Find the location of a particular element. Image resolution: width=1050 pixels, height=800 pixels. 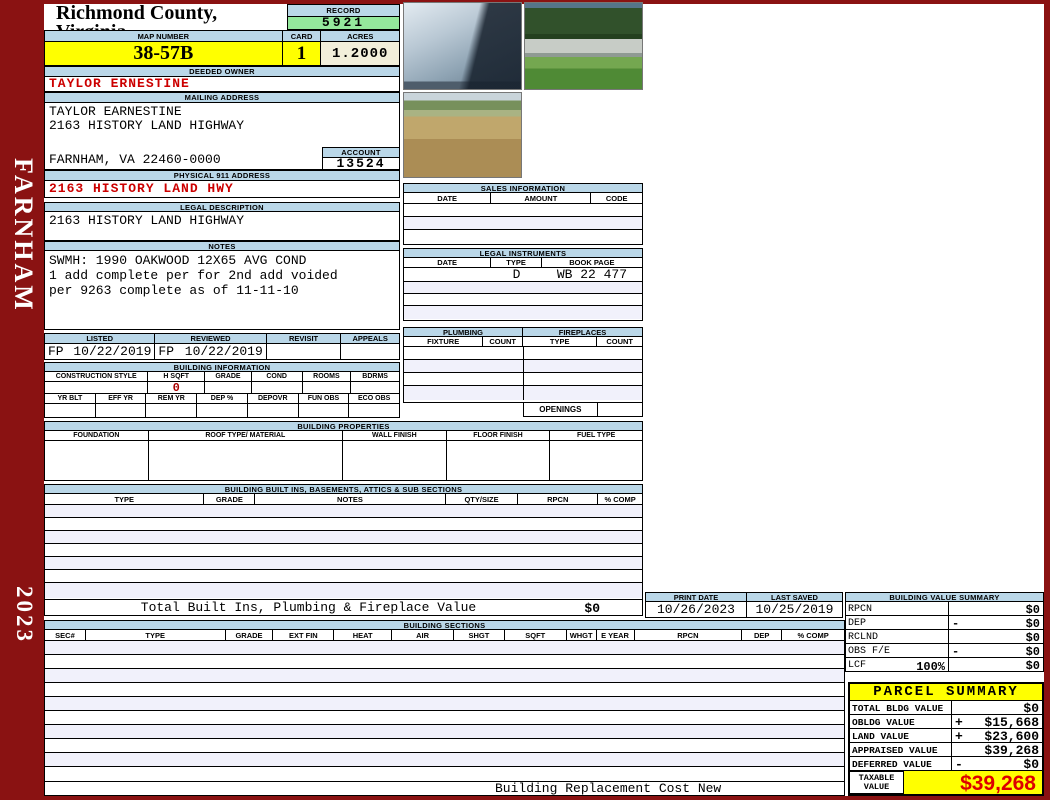

bvs-value-cell: - $0 is located at coordinates (996, 623).